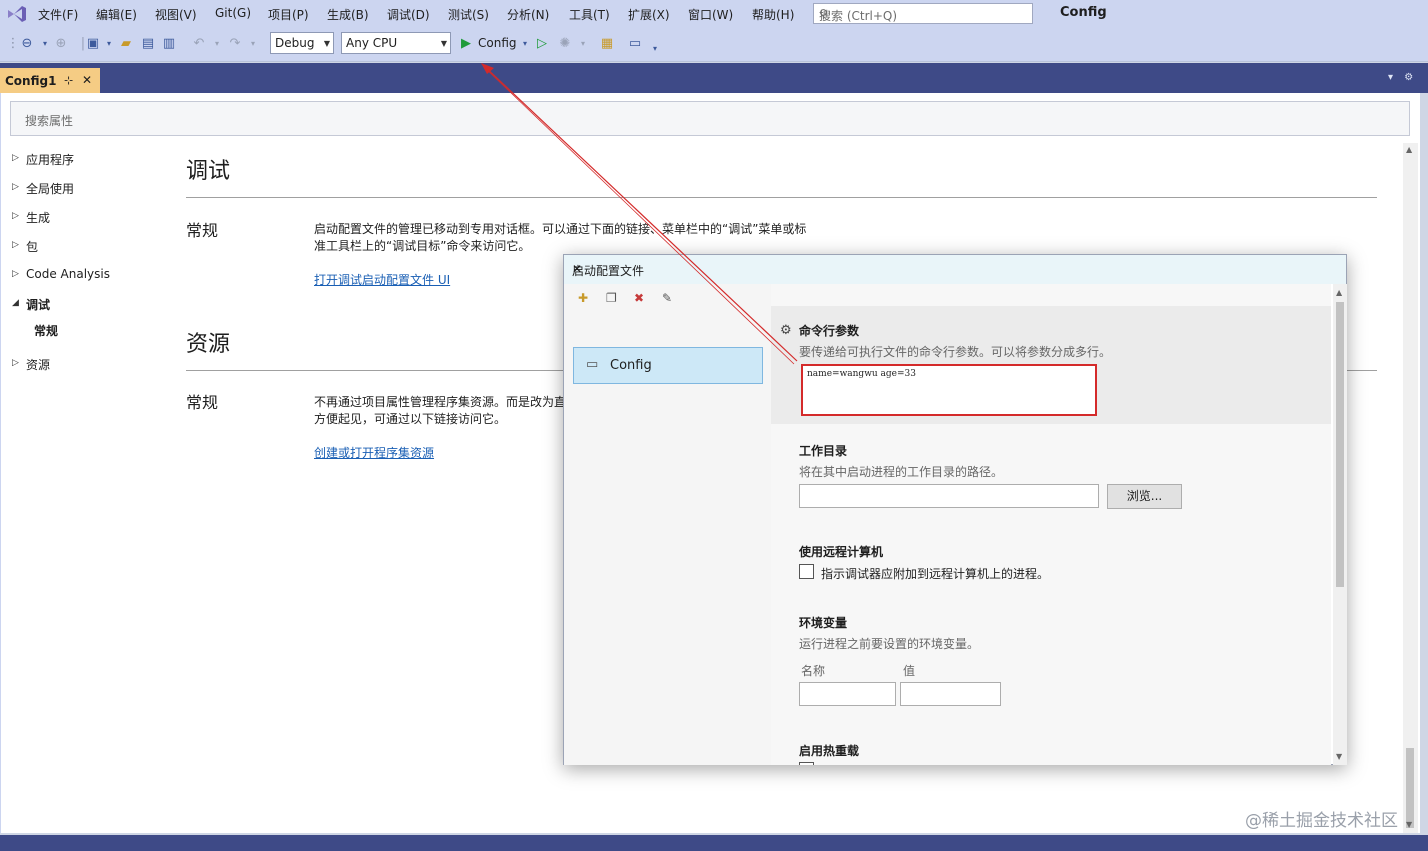  What do you see at coordinates (15, 303) in the screenshot?
I see `collapse-triangle-icon: ◢` at bounding box center [15, 303].